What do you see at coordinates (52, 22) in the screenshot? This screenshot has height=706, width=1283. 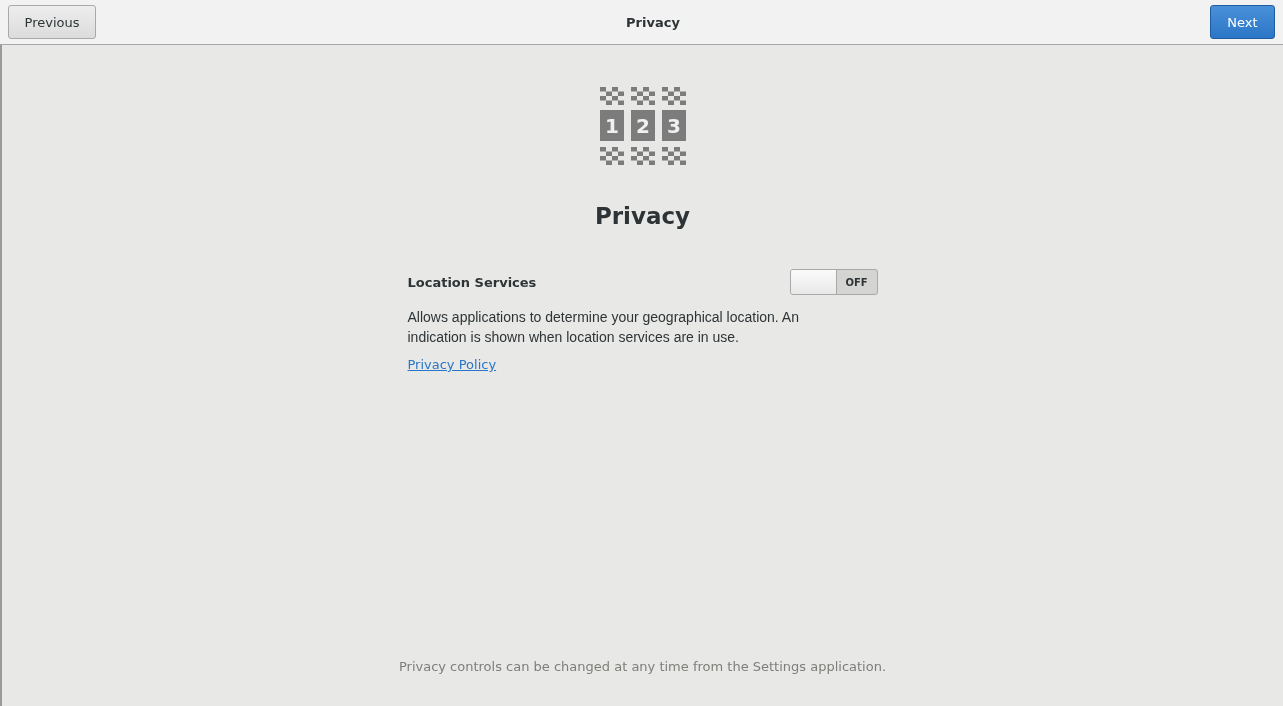 I see `previous-button: Previous` at bounding box center [52, 22].